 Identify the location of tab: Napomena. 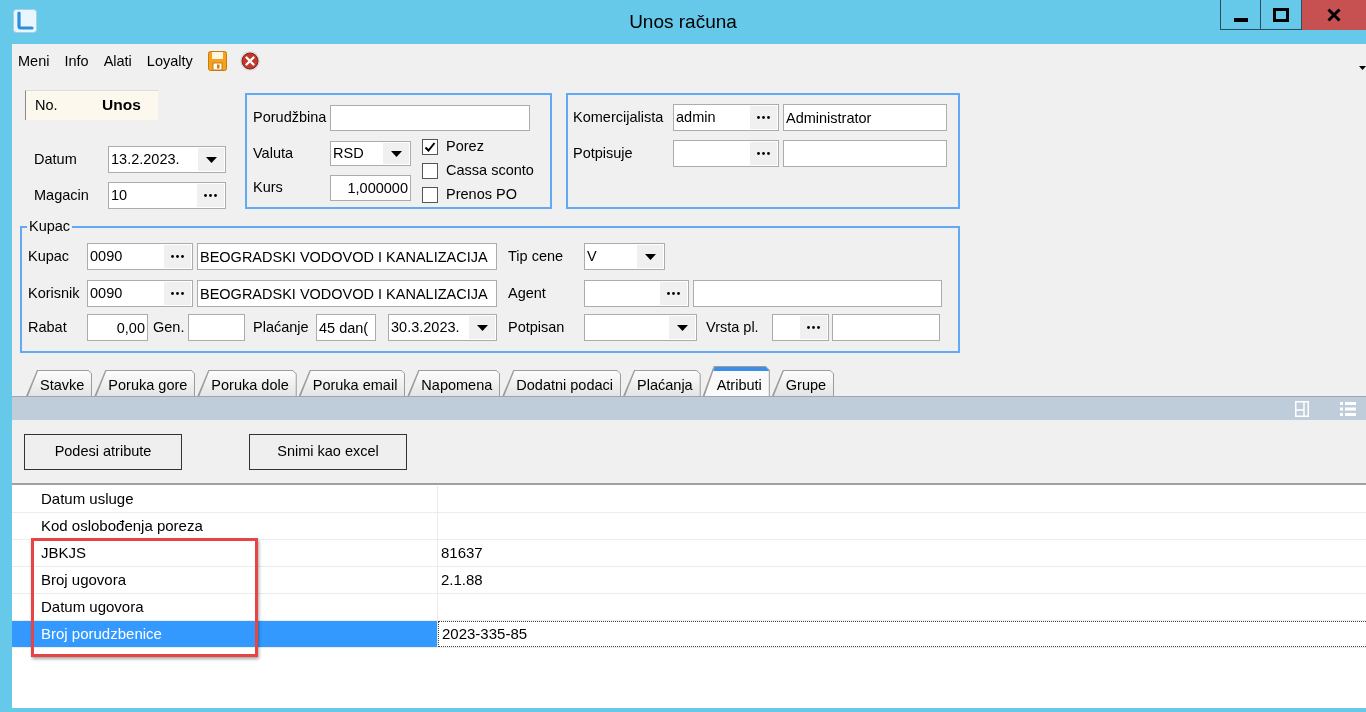
(454, 383).